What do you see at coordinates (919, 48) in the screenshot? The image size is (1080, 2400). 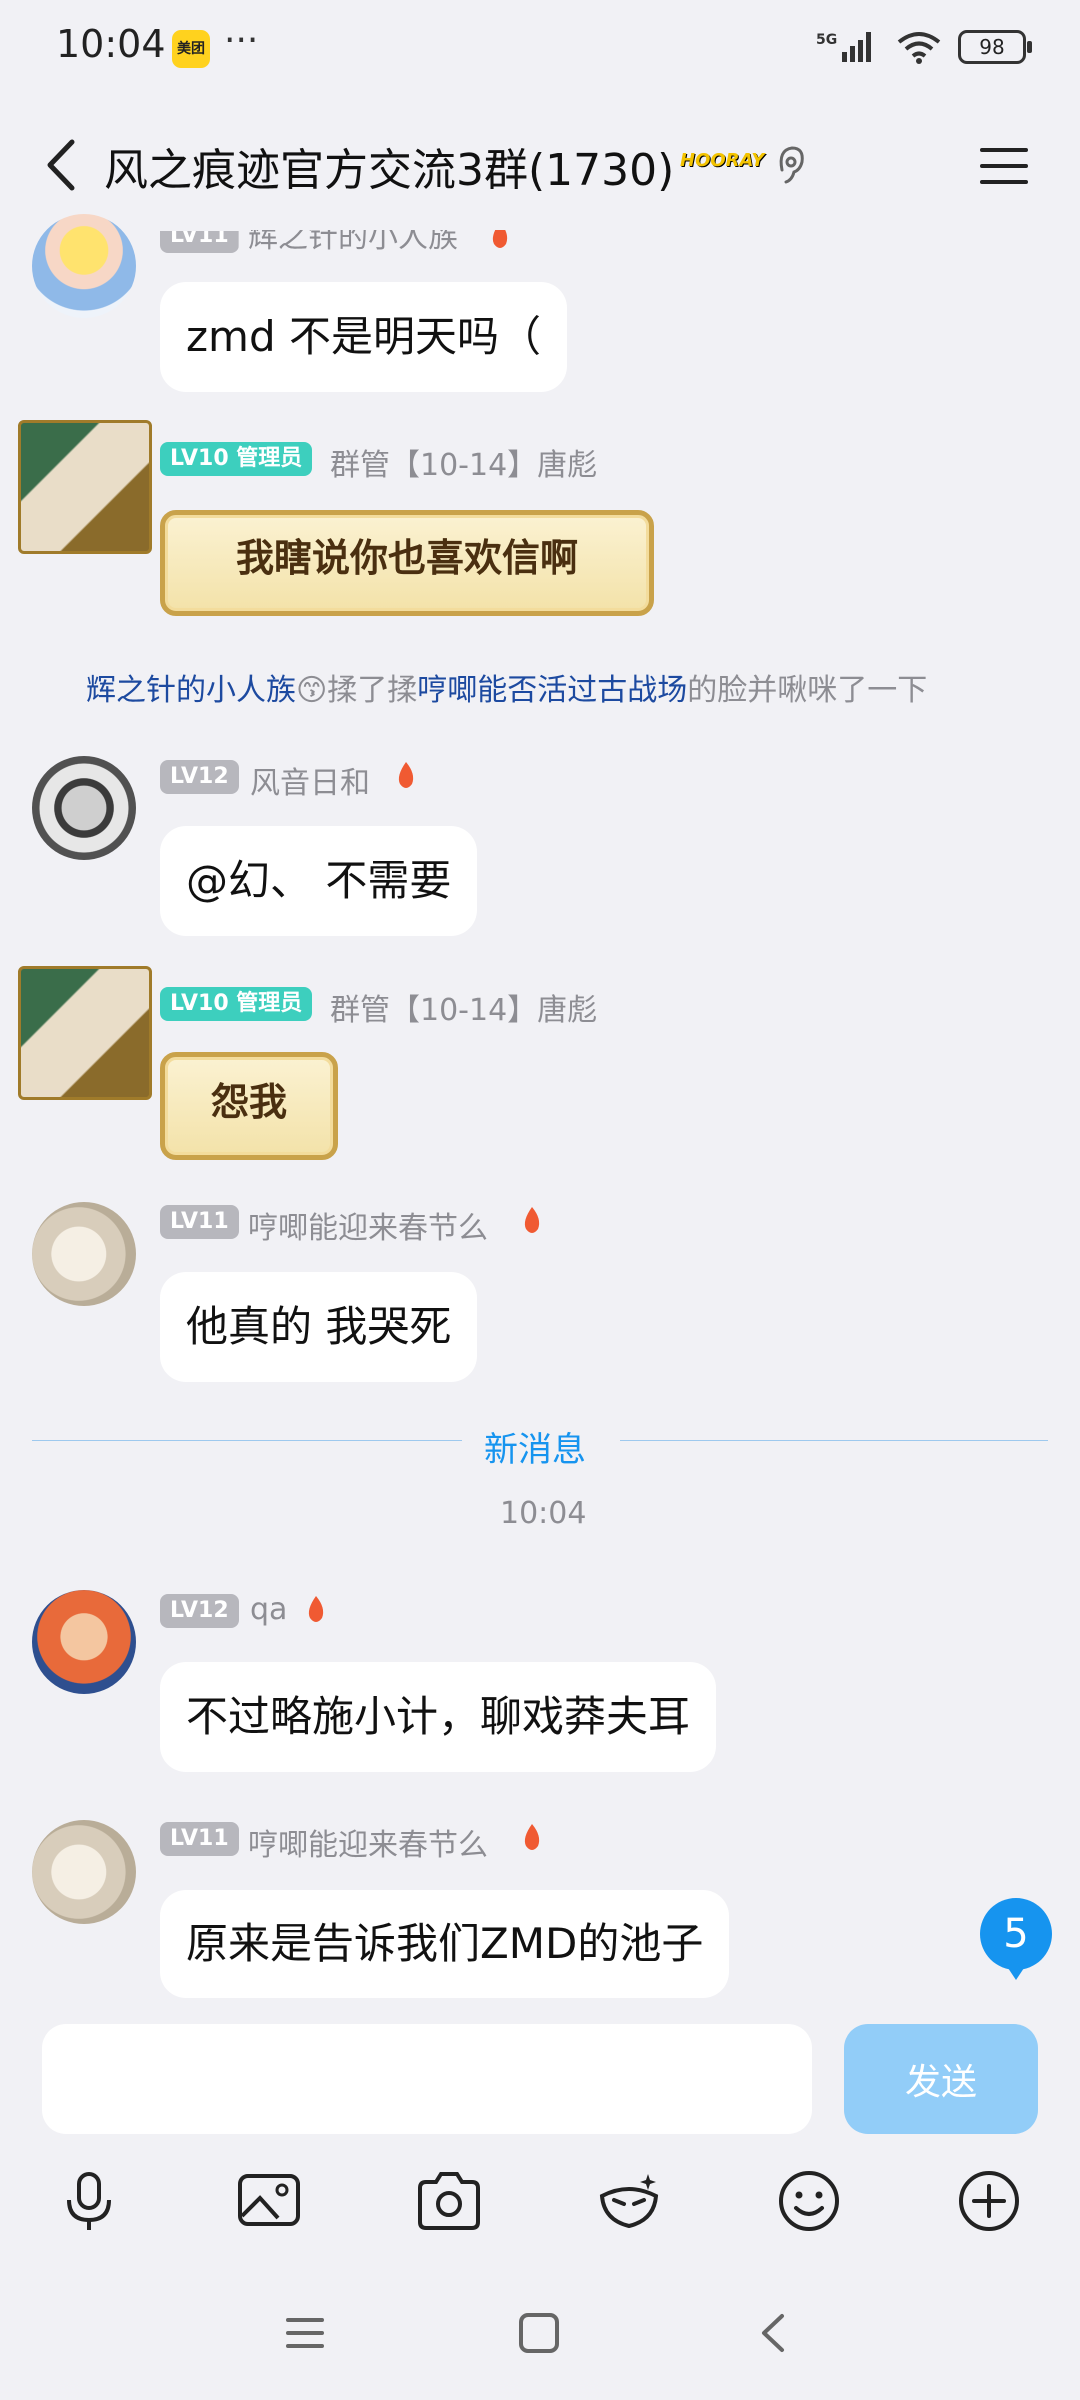 I see `wifi-icon` at bounding box center [919, 48].